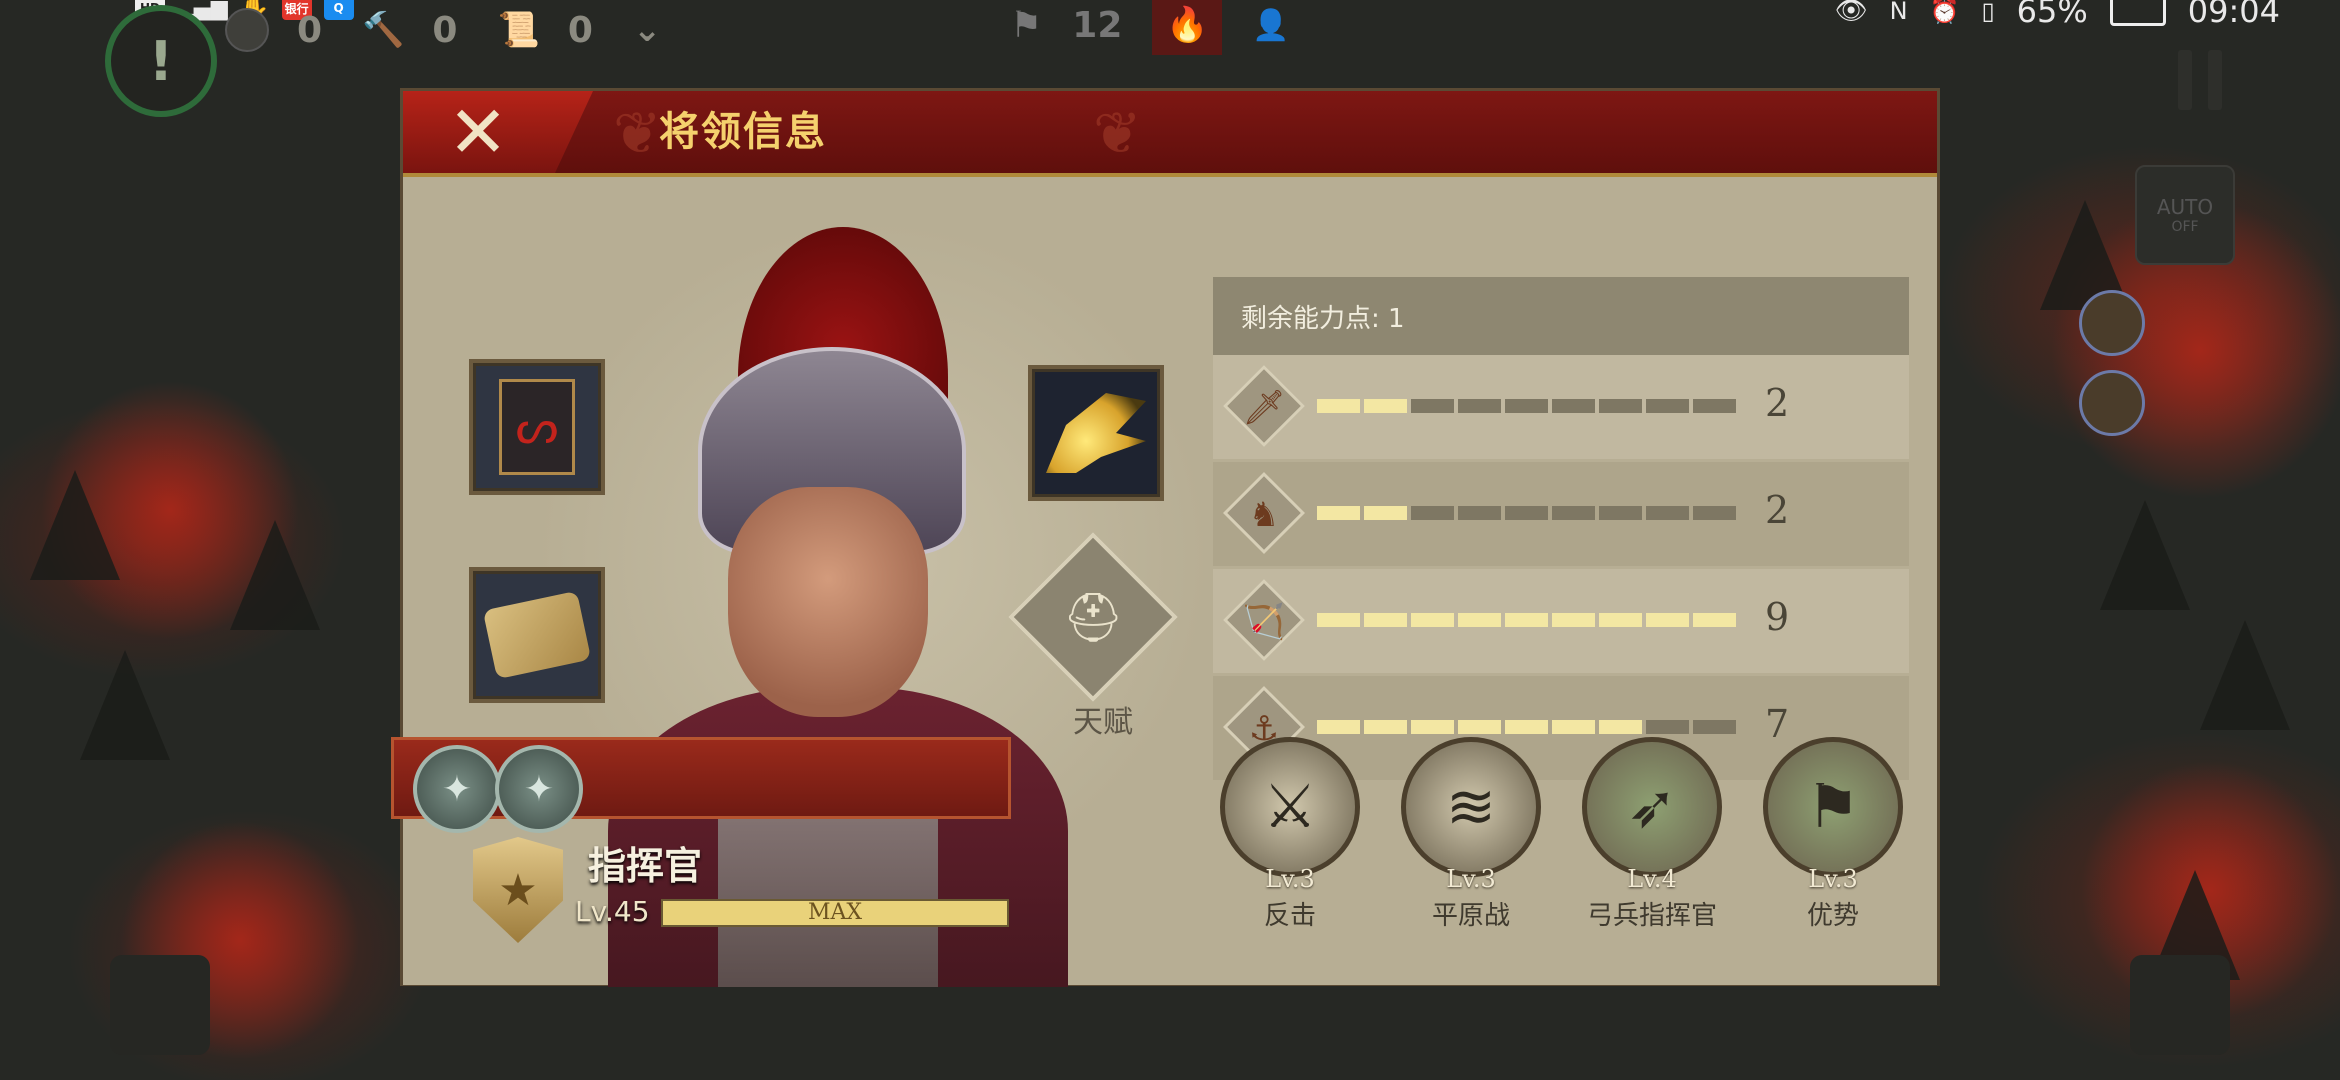  What do you see at coordinates (1026, 25) in the screenshot?
I see `turn-icon: ⚑` at bounding box center [1026, 25].